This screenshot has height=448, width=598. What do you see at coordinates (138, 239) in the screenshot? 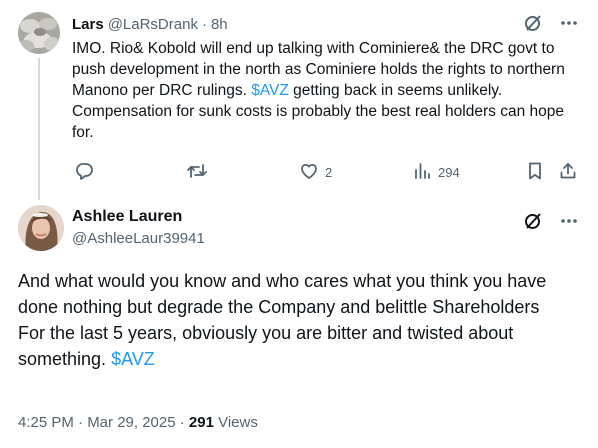
I see `author-handle: @AshleeLaur39941` at bounding box center [138, 239].